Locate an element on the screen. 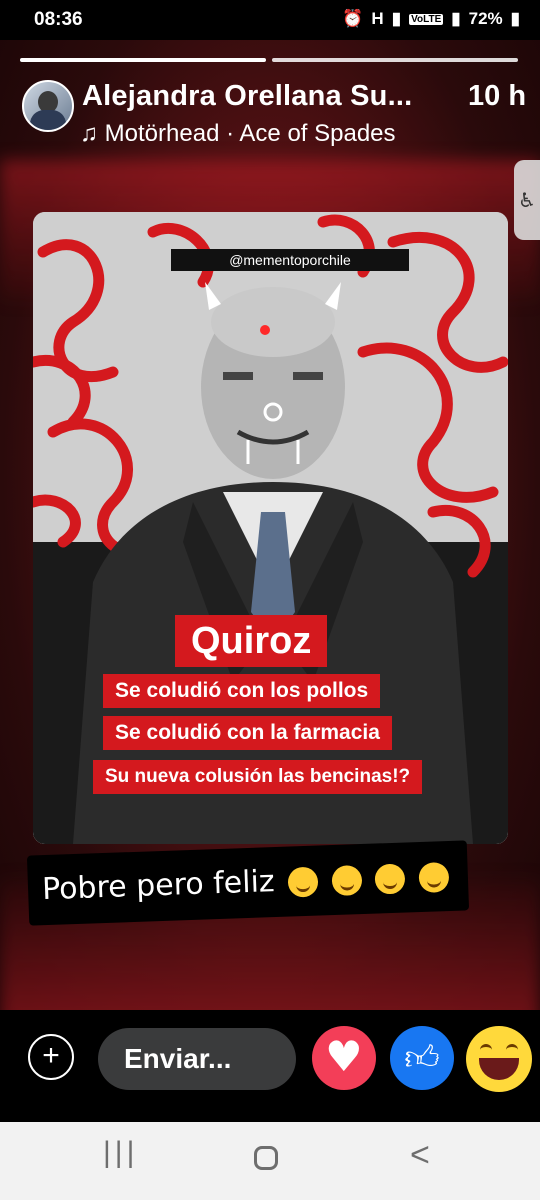 The width and height of the screenshot is (540, 1200). poster-handle: @mementoporchile is located at coordinates (290, 260).